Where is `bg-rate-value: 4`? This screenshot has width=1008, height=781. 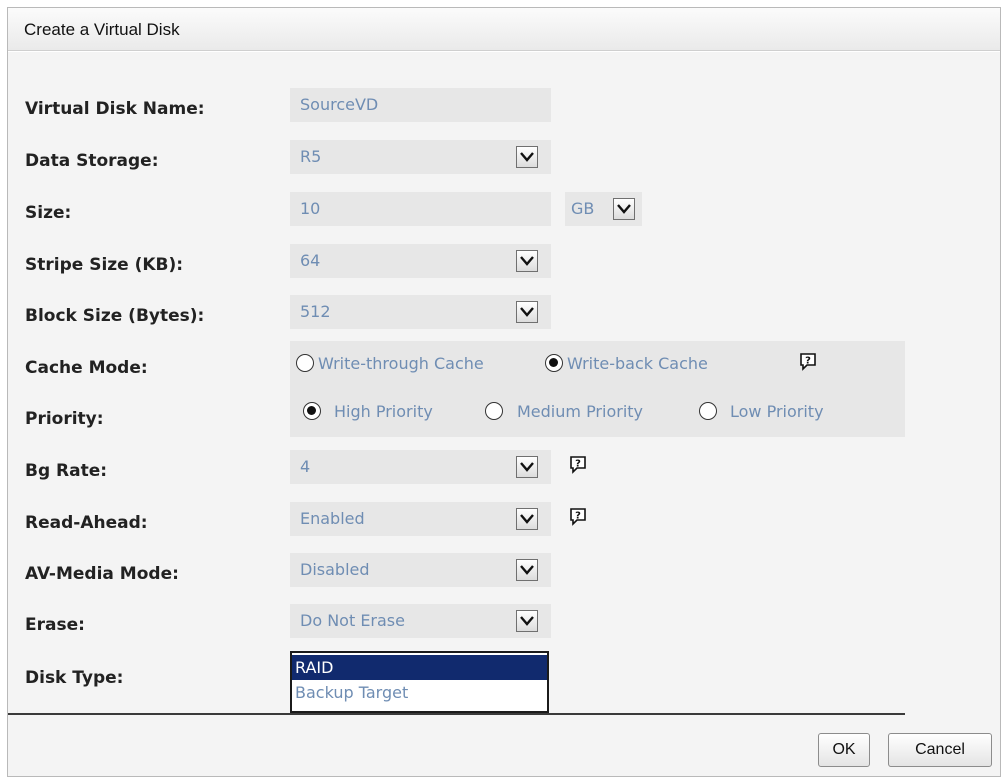
bg-rate-value: 4 is located at coordinates (305, 466).